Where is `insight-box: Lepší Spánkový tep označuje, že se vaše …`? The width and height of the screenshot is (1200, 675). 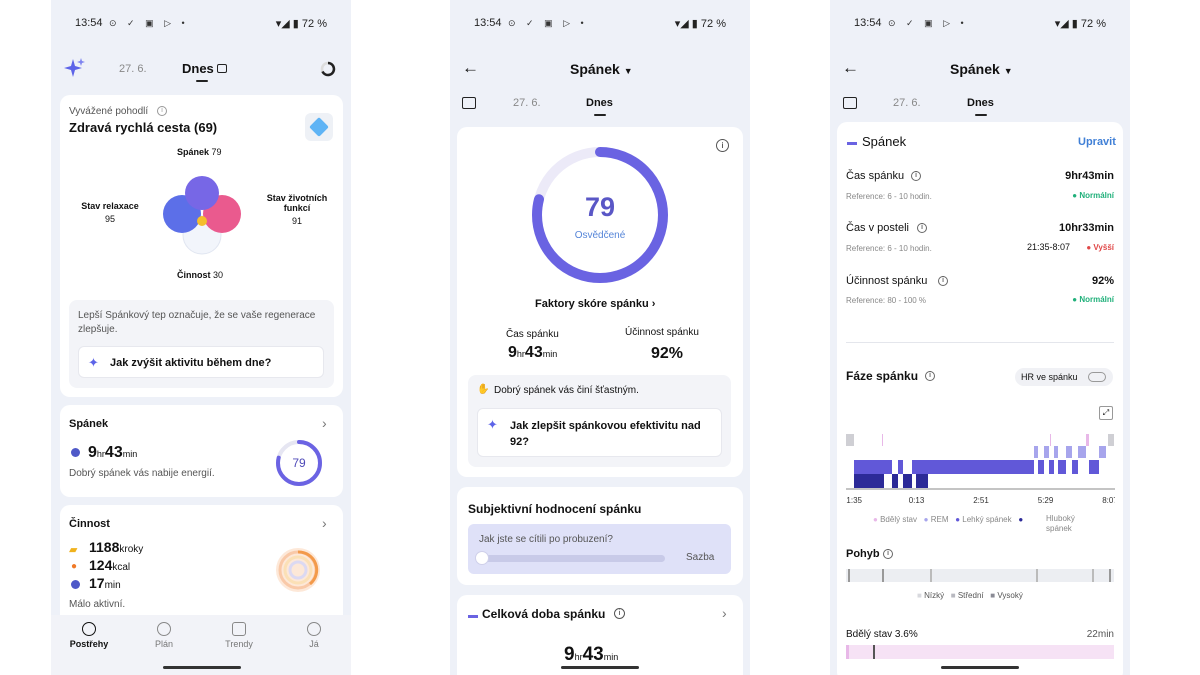
insight-box: Lepší Spánkový tep označuje, že se vaše … is located at coordinates (201, 344).